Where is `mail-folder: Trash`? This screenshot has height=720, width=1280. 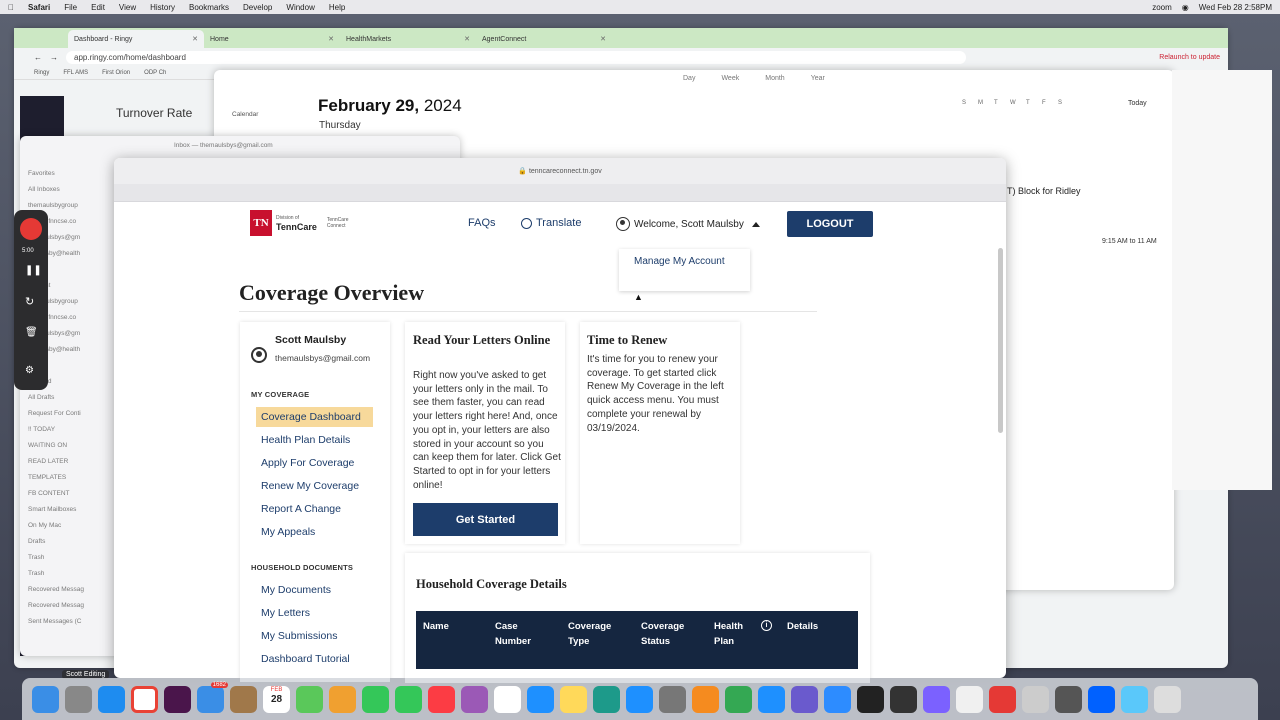
mail-folder: Trash is located at coordinates (56, 558).